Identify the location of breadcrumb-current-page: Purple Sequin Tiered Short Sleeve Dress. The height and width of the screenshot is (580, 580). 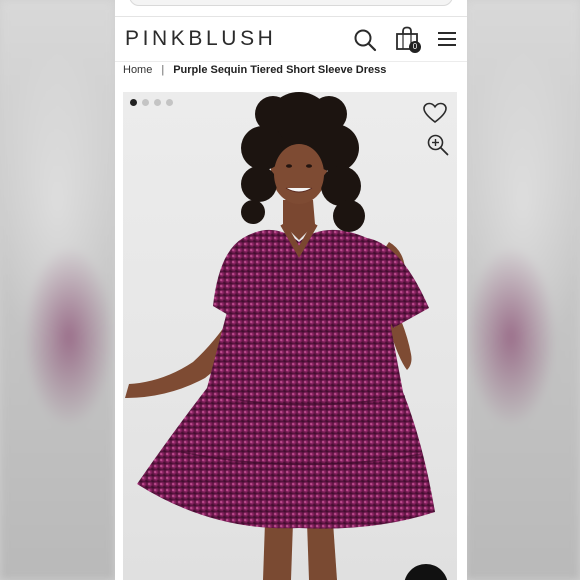
(280, 70).